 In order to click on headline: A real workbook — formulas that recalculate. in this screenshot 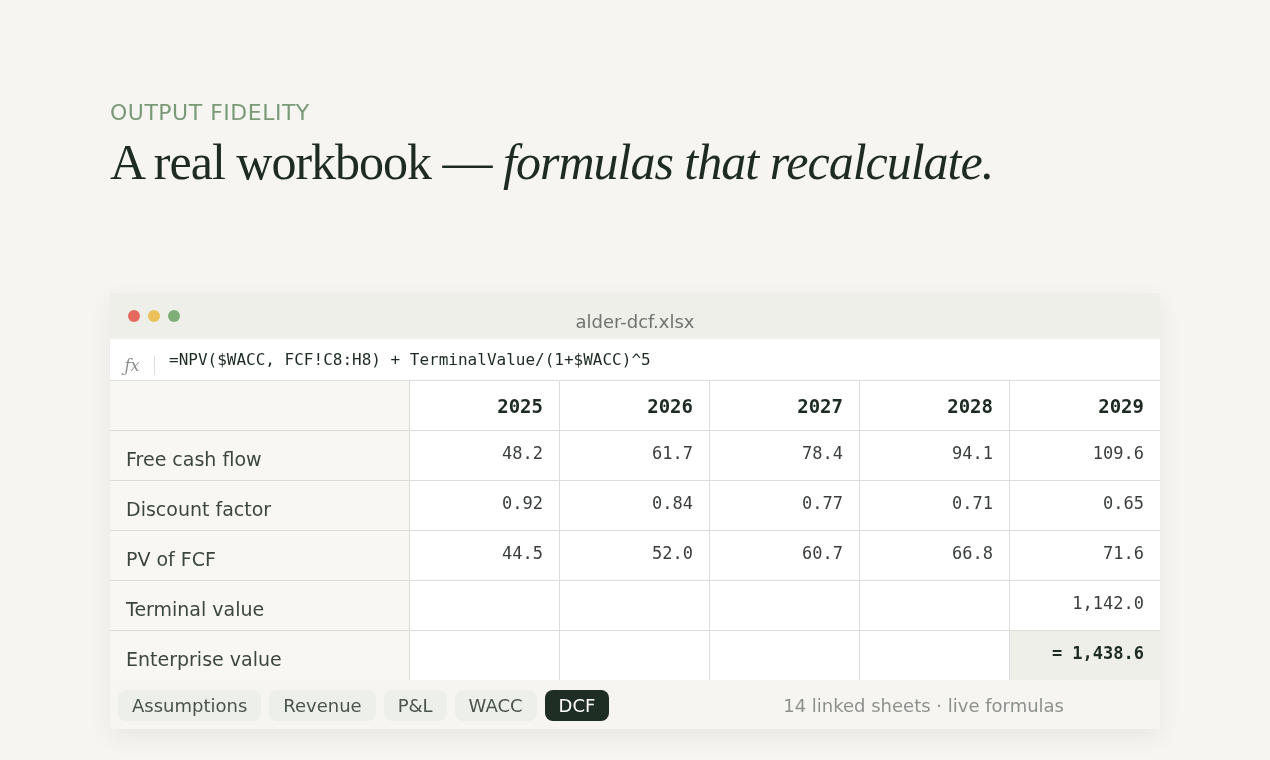, I will do `click(552, 162)`.